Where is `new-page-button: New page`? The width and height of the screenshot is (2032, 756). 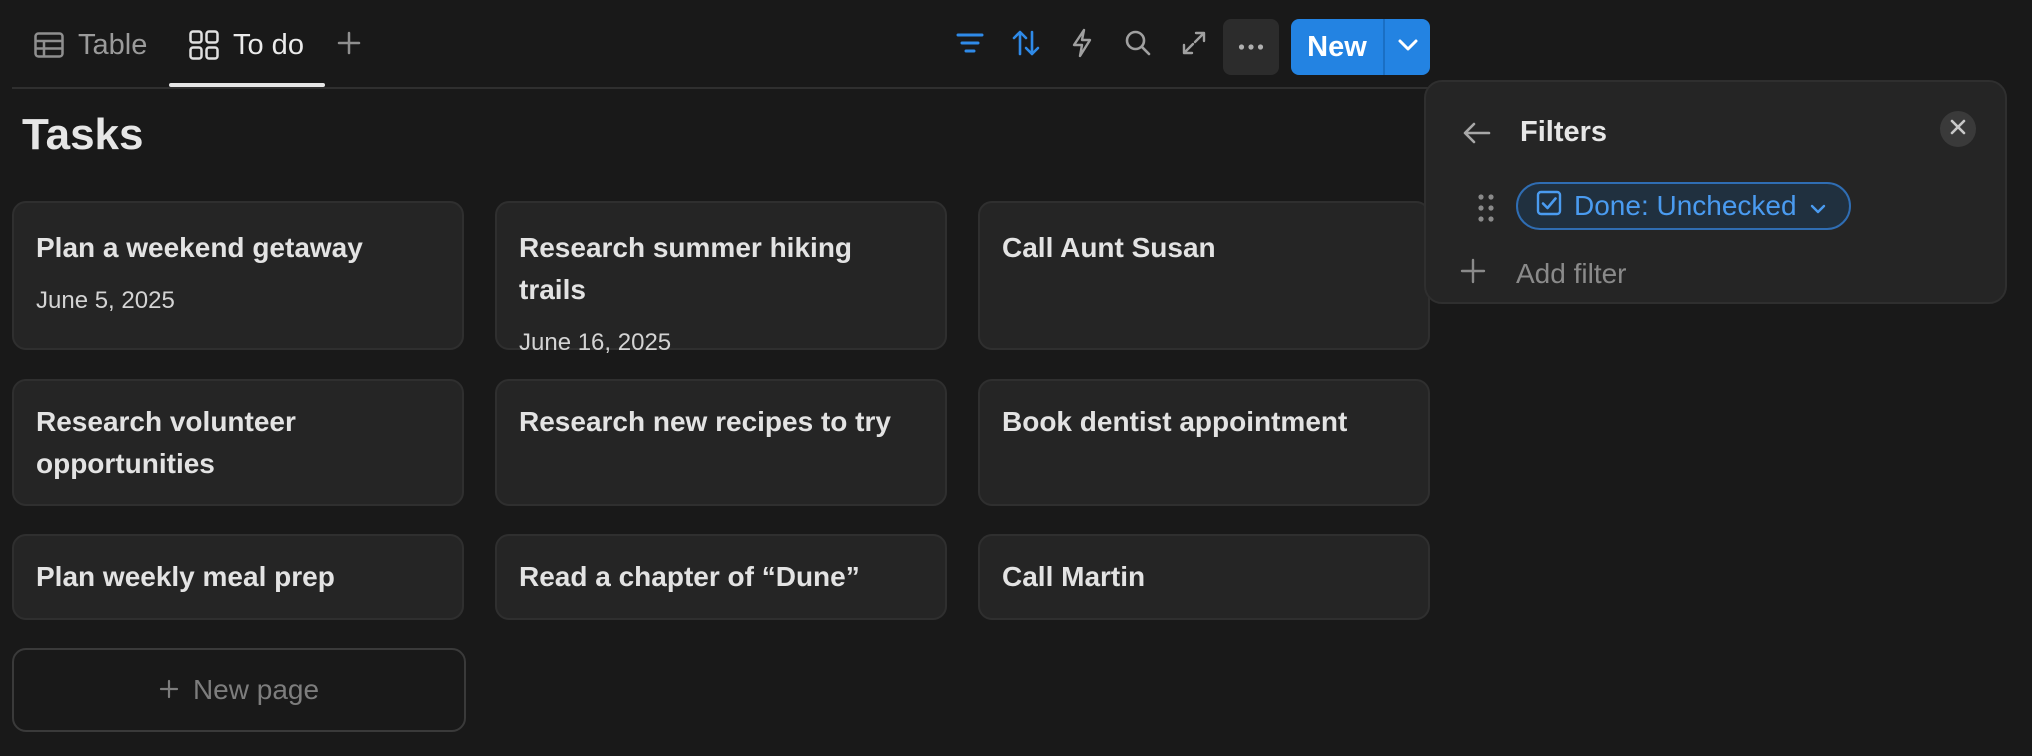 new-page-button: New page is located at coordinates (239, 690).